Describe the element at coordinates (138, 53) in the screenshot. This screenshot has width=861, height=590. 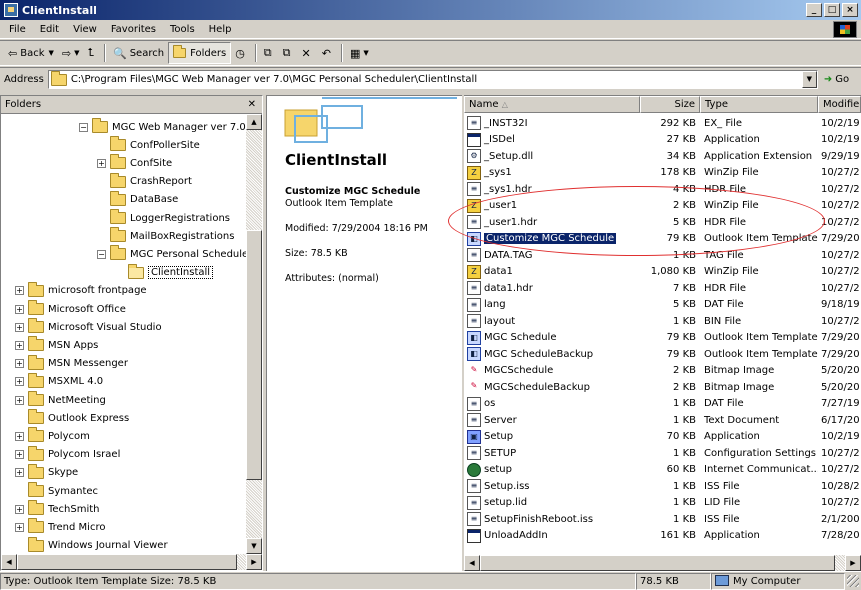
I see `search-button: 🔍 Search` at that location.